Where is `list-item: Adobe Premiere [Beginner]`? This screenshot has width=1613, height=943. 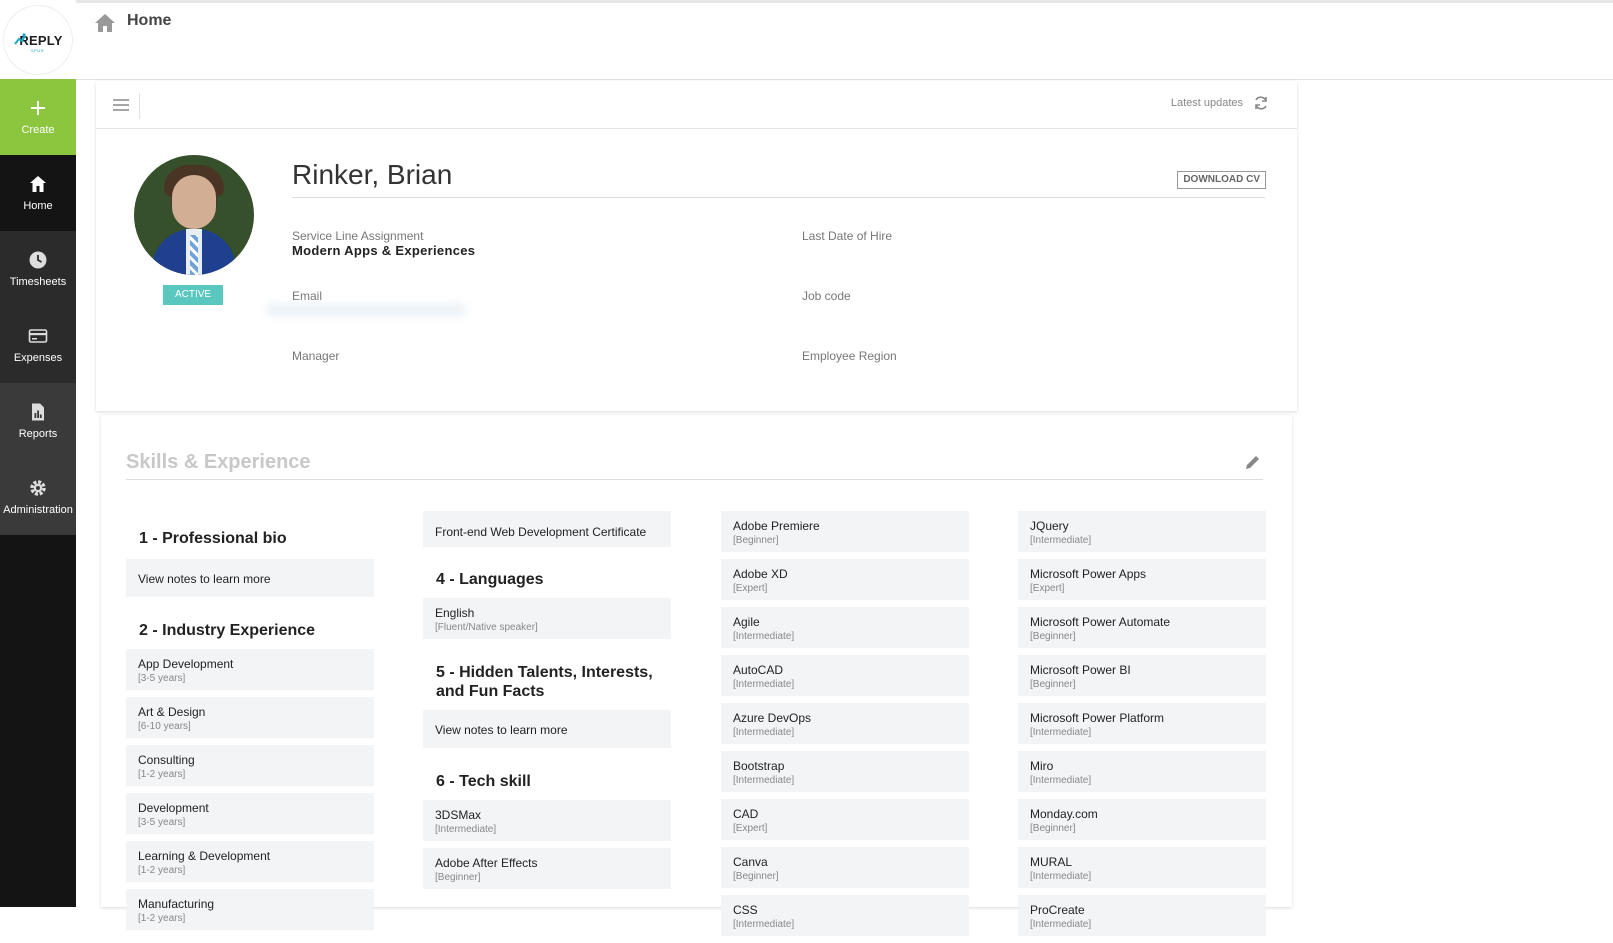 list-item: Adobe Premiere [Beginner] is located at coordinates (845, 531).